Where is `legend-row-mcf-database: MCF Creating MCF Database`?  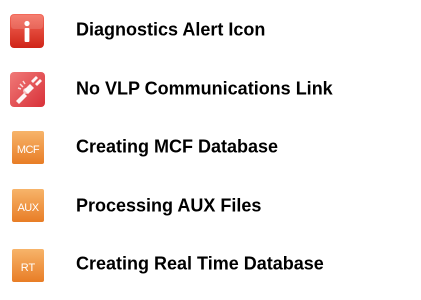 legend-row-mcf-database: MCF Creating MCF Database is located at coordinates (210, 147).